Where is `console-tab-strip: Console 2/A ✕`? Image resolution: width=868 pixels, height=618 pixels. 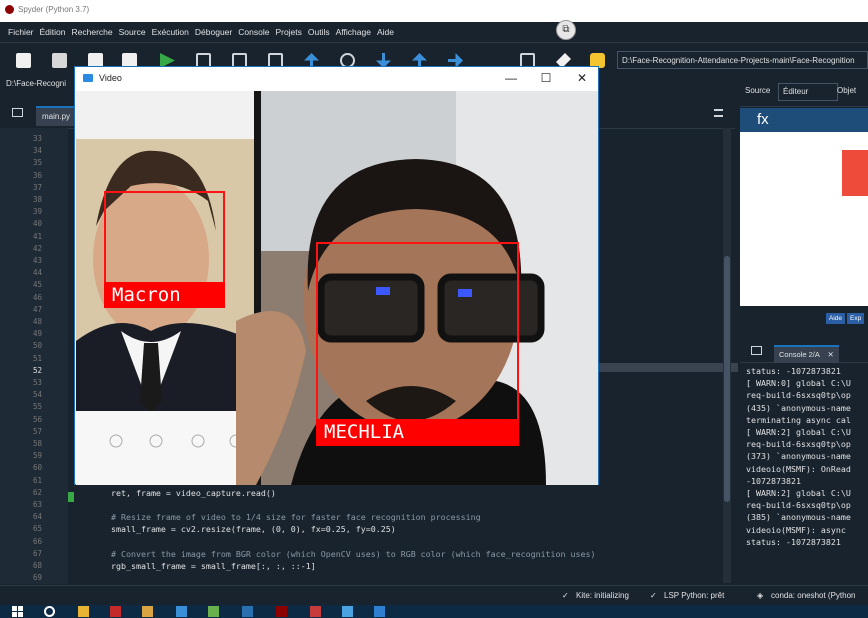
console-tab-strip: Console 2/A ✕ is located at coordinates (804, 351).